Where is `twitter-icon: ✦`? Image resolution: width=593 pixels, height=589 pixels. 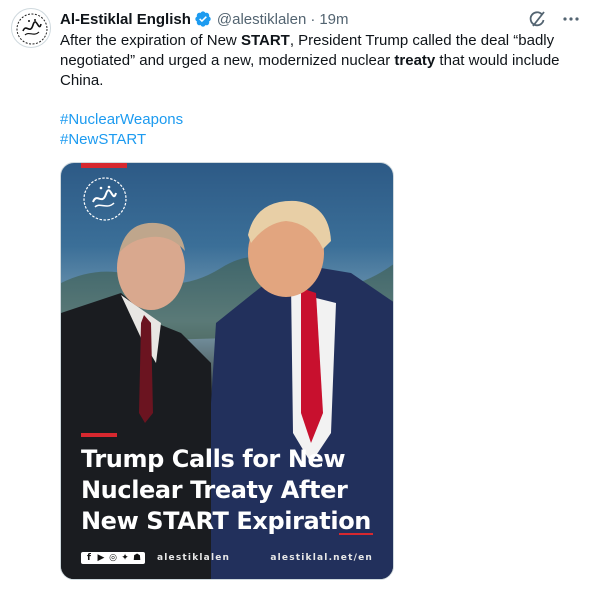 twitter-icon: ✦ is located at coordinates (125, 558).